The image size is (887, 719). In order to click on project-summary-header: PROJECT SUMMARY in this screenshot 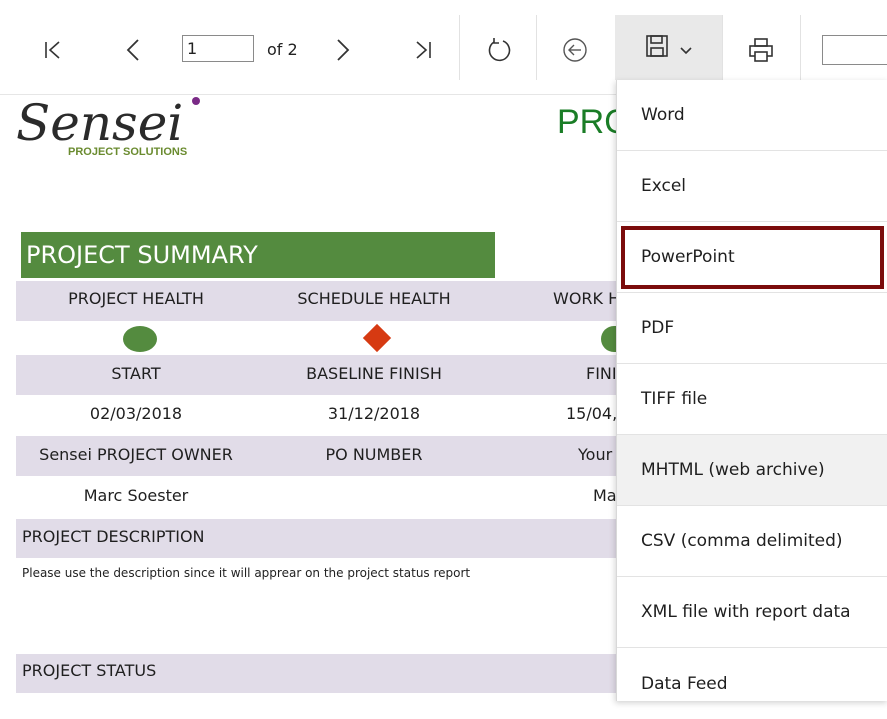, I will do `click(258, 255)`.